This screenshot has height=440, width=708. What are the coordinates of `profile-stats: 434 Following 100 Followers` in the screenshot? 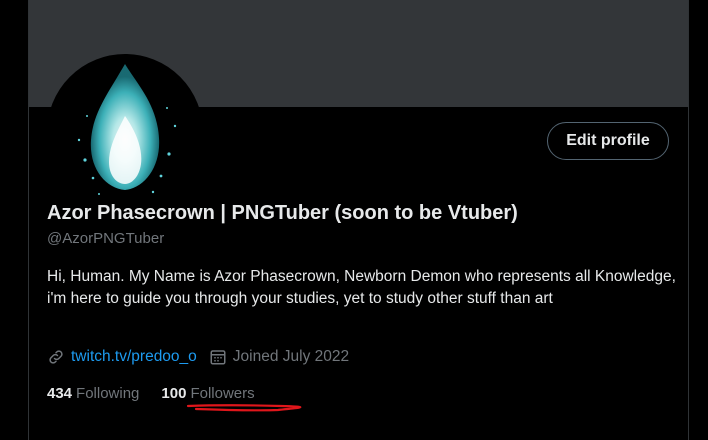 It's located at (162, 393).